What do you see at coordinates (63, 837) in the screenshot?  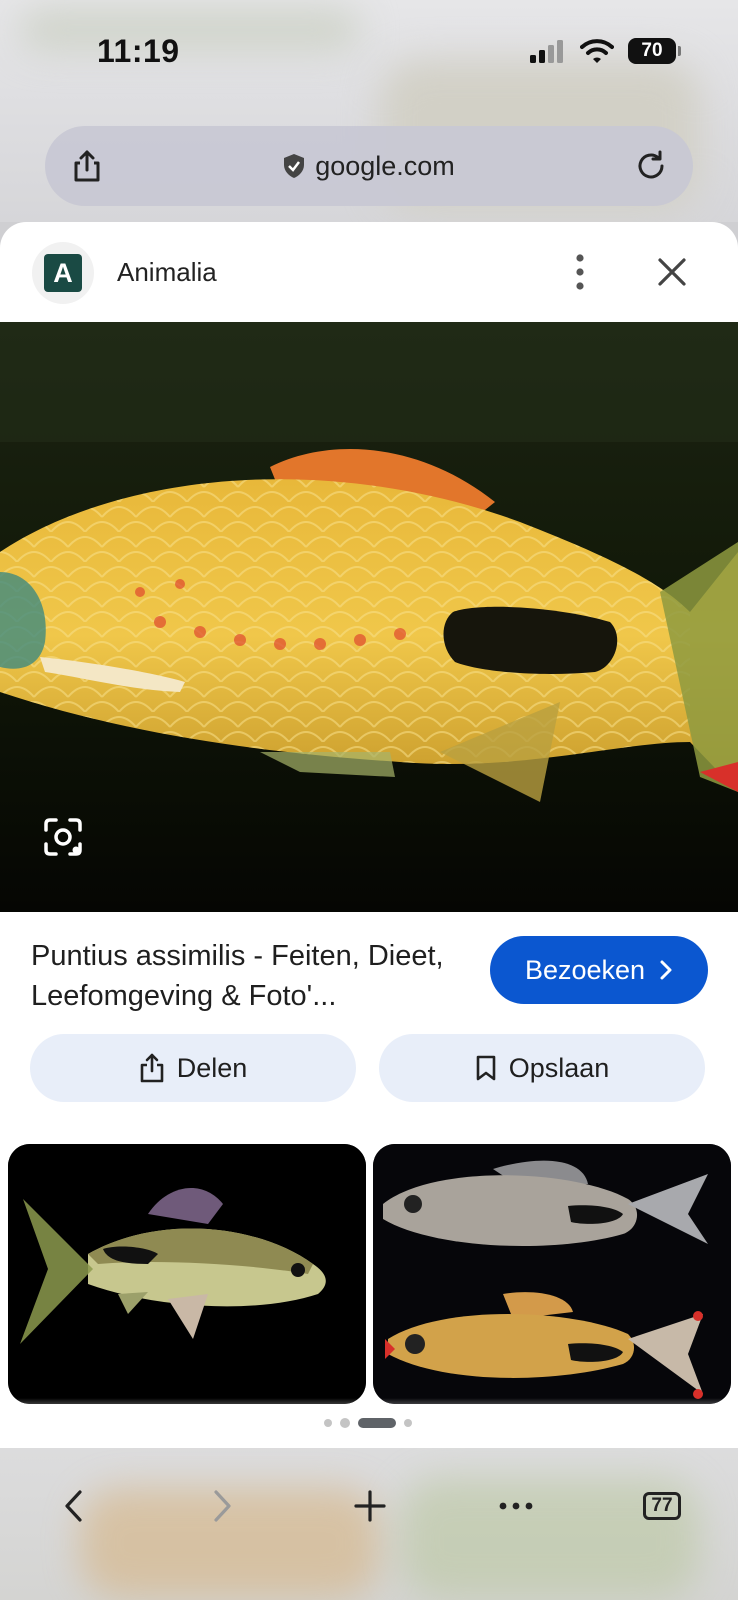 I see `lens-icon` at bounding box center [63, 837].